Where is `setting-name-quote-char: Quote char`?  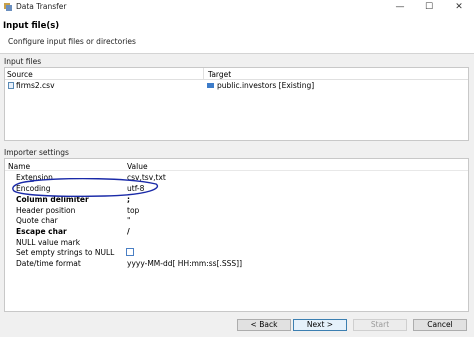
setting-name-quote-char: Quote char is located at coordinates (37, 220).